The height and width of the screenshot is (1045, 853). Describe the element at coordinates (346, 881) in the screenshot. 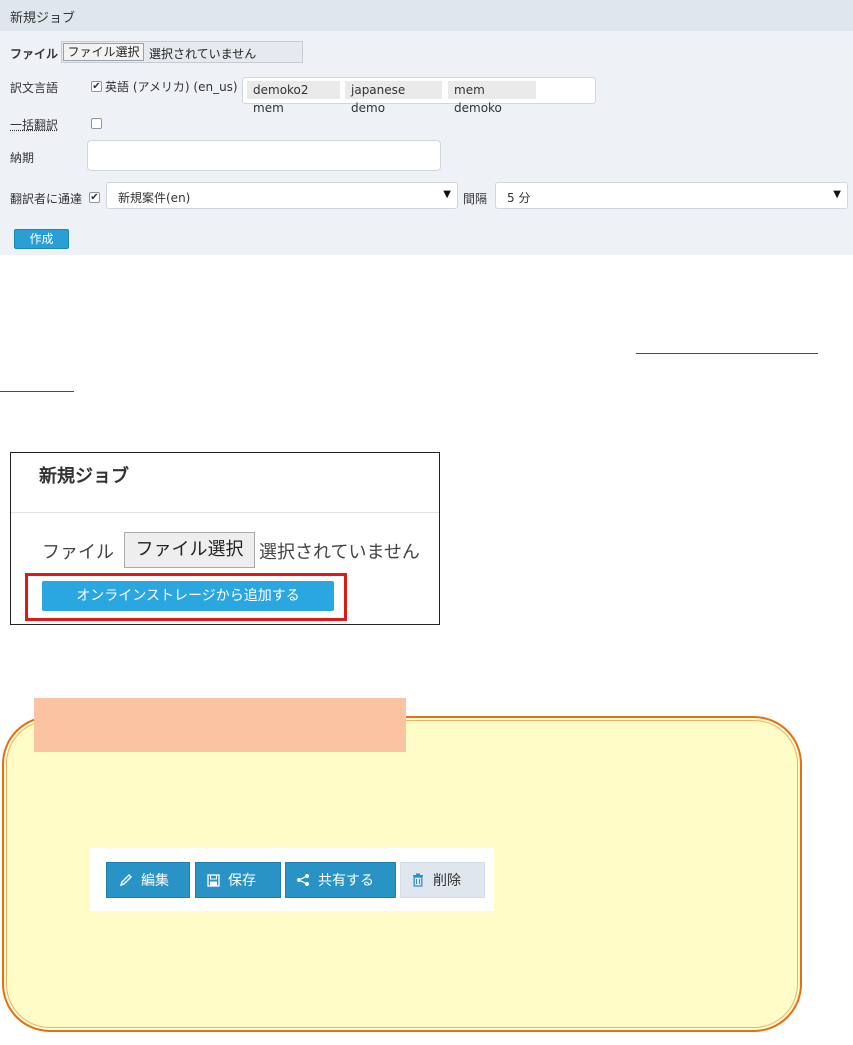

I see `share-button-label: 共有する` at that location.